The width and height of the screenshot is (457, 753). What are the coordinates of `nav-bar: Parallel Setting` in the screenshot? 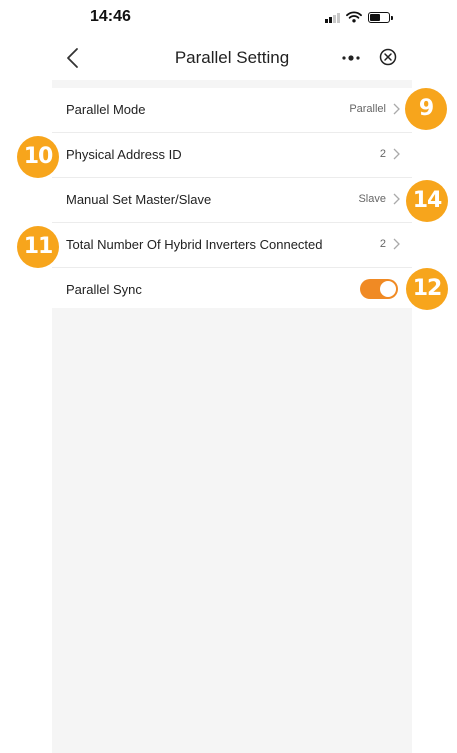 It's located at (232, 58).